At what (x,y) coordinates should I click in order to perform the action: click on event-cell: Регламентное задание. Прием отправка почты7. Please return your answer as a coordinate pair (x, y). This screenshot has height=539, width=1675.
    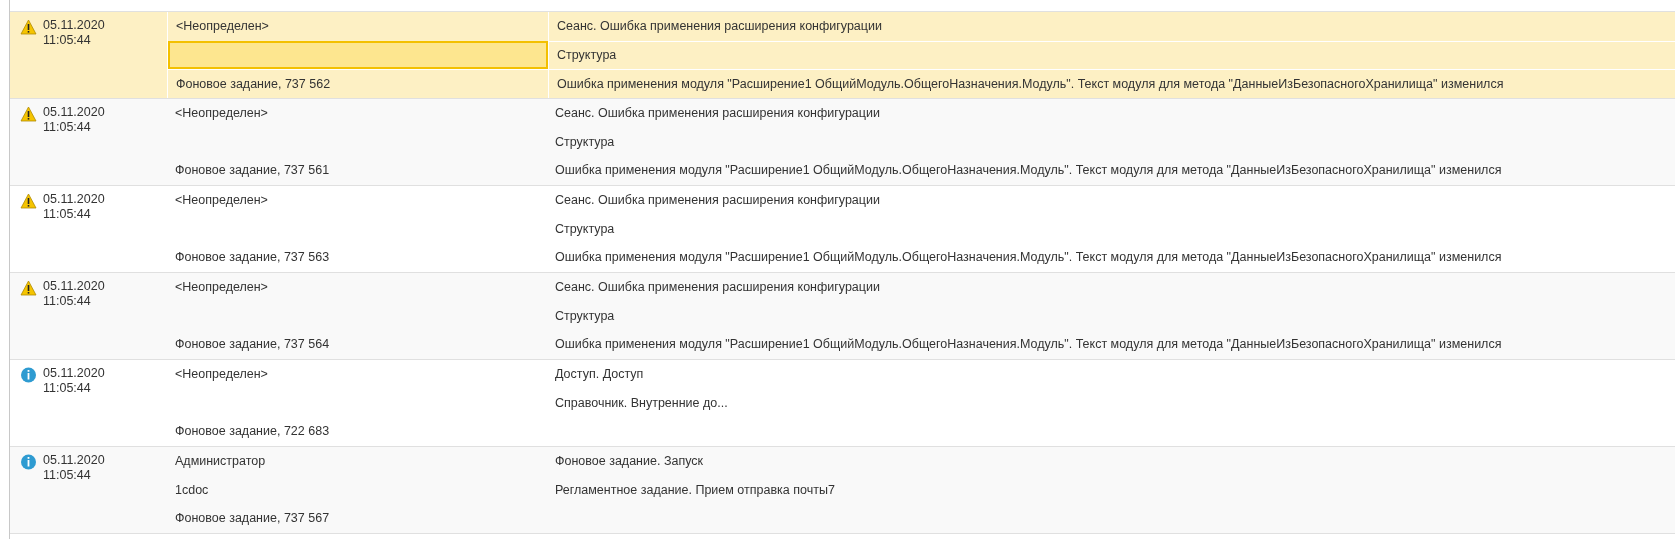
    Looking at the image, I should click on (695, 489).